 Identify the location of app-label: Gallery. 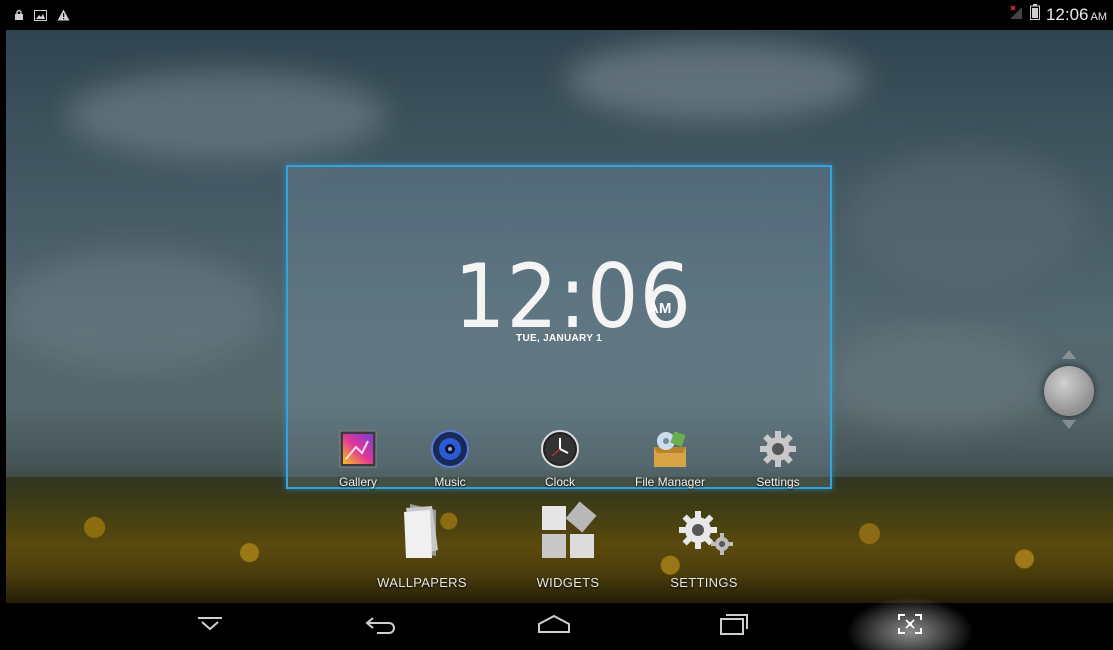
(357, 482).